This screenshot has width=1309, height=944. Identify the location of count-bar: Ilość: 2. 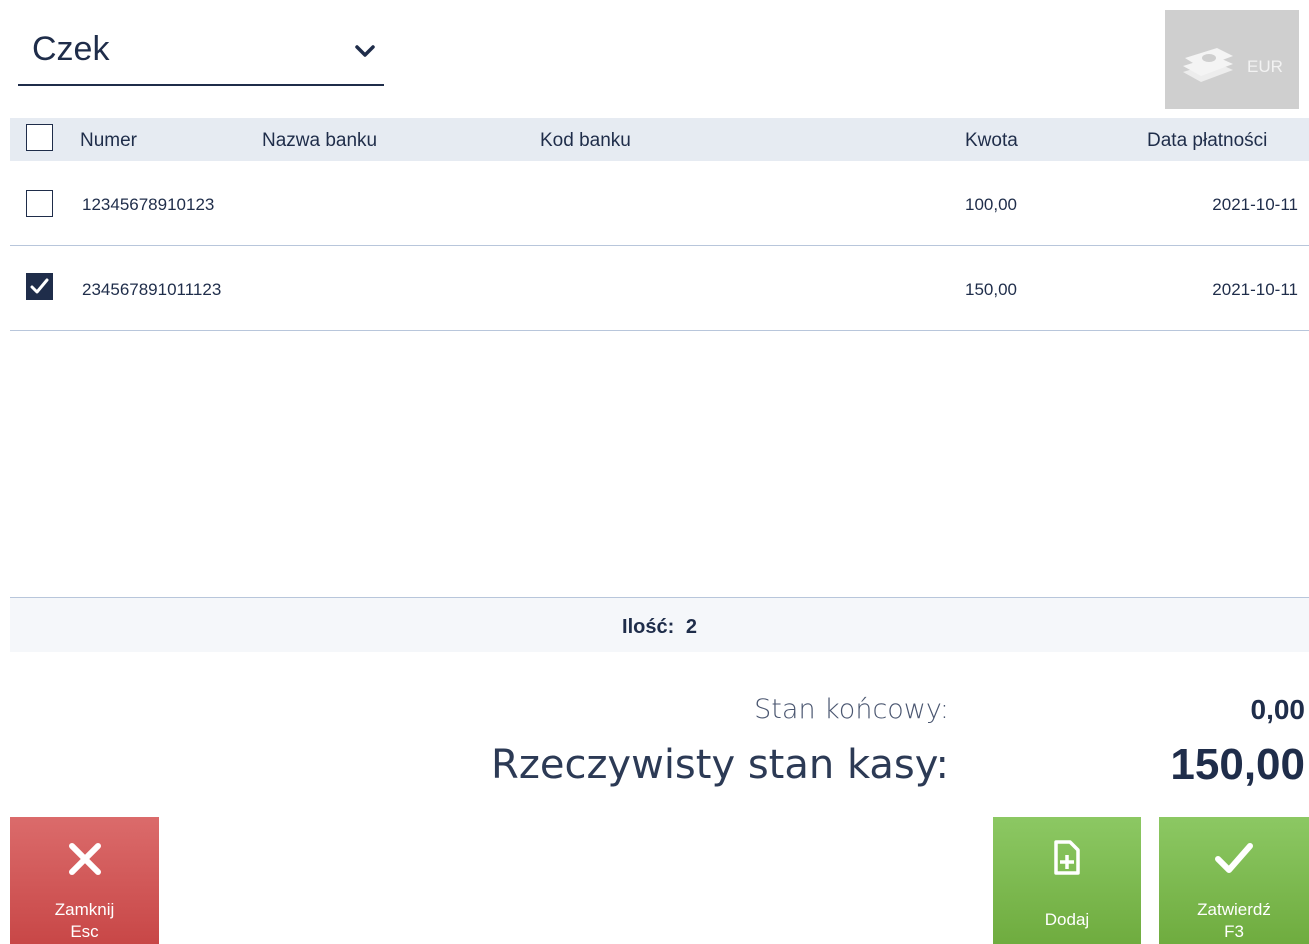
(659, 625).